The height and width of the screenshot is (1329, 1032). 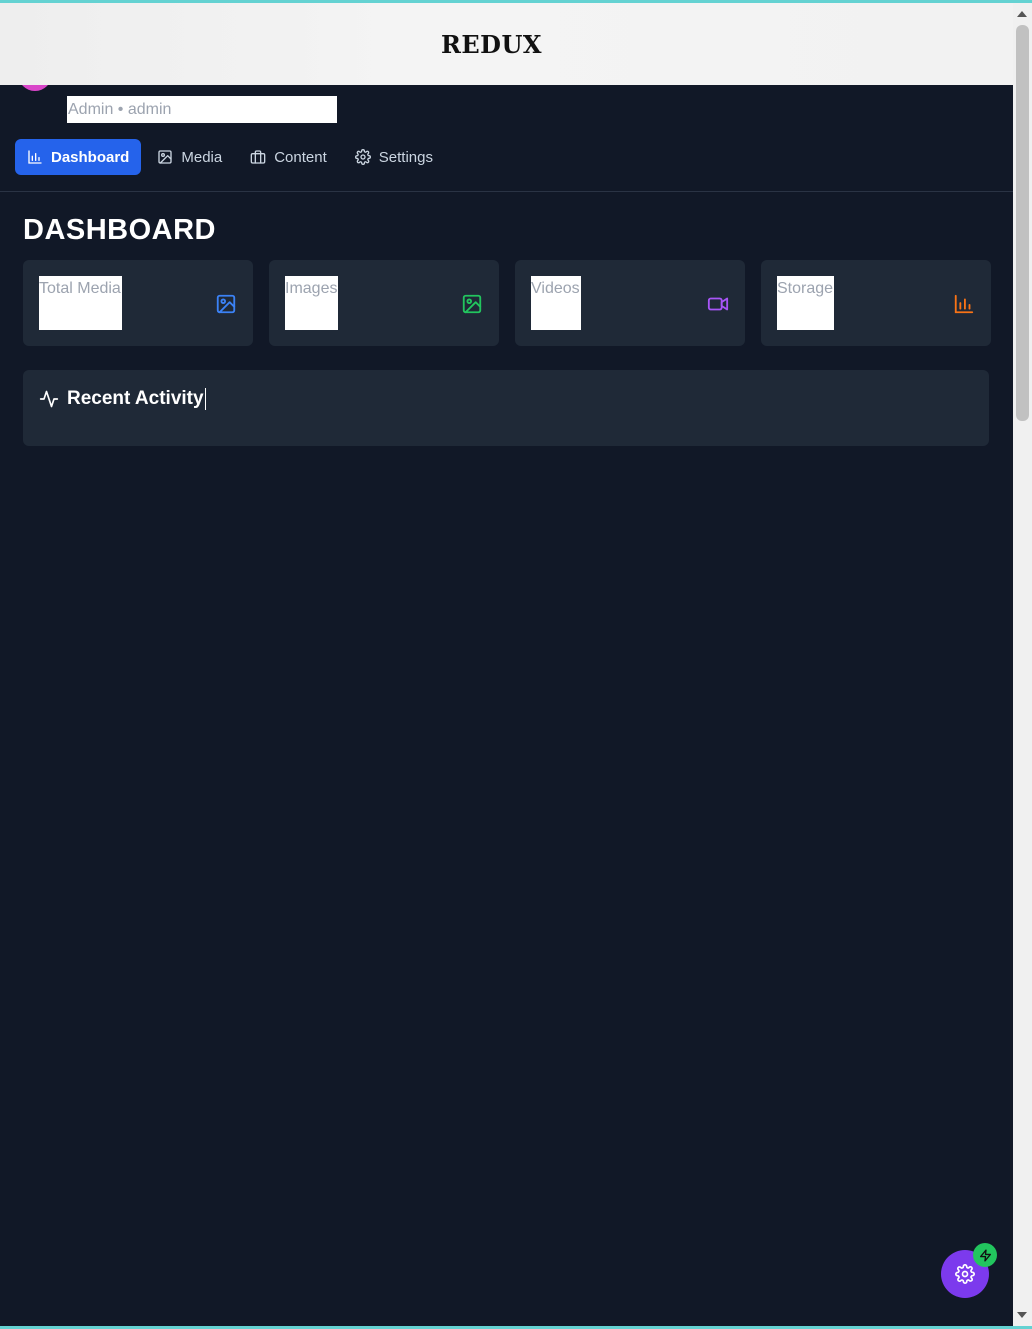 What do you see at coordinates (49, 399) in the screenshot?
I see `activity-icon` at bounding box center [49, 399].